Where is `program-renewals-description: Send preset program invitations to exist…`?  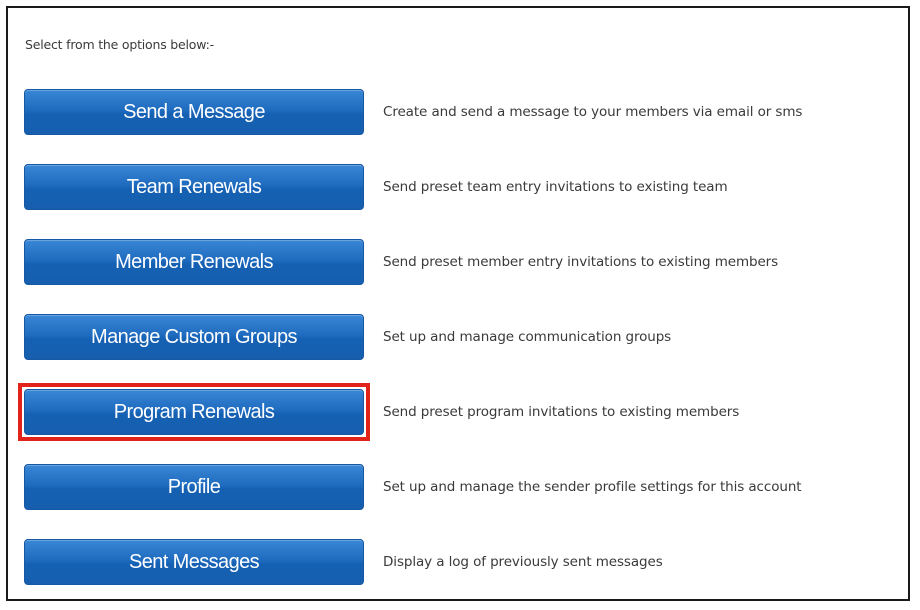 program-renewals-description: Send preset program invitations to exist… is located at coordinates (561, 412).